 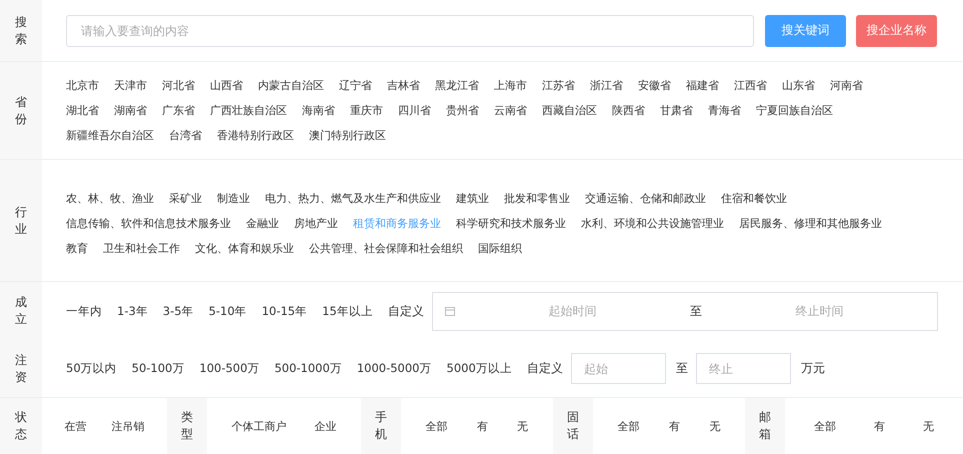 I want to click on filter-option: 房地产业, so click(x=316, y=223).